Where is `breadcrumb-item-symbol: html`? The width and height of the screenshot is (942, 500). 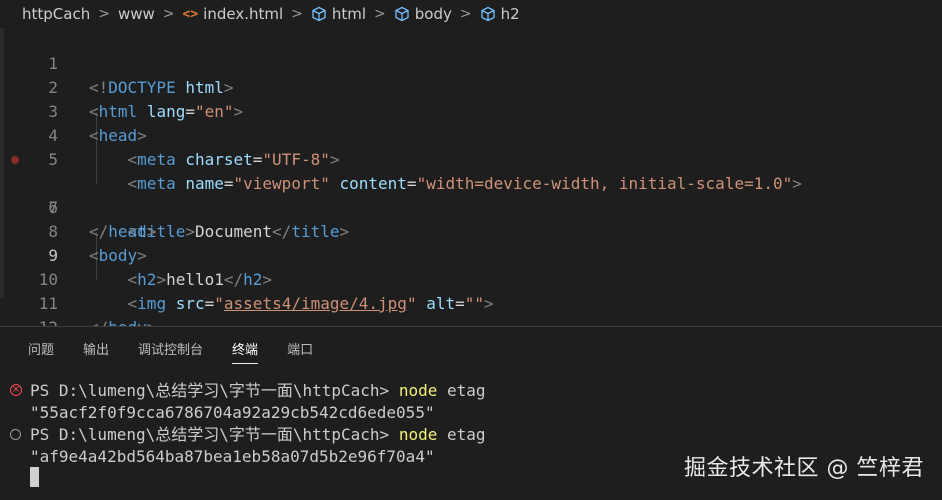 breadcrumb-item-symbol: html is located at coordinates (338, 14).